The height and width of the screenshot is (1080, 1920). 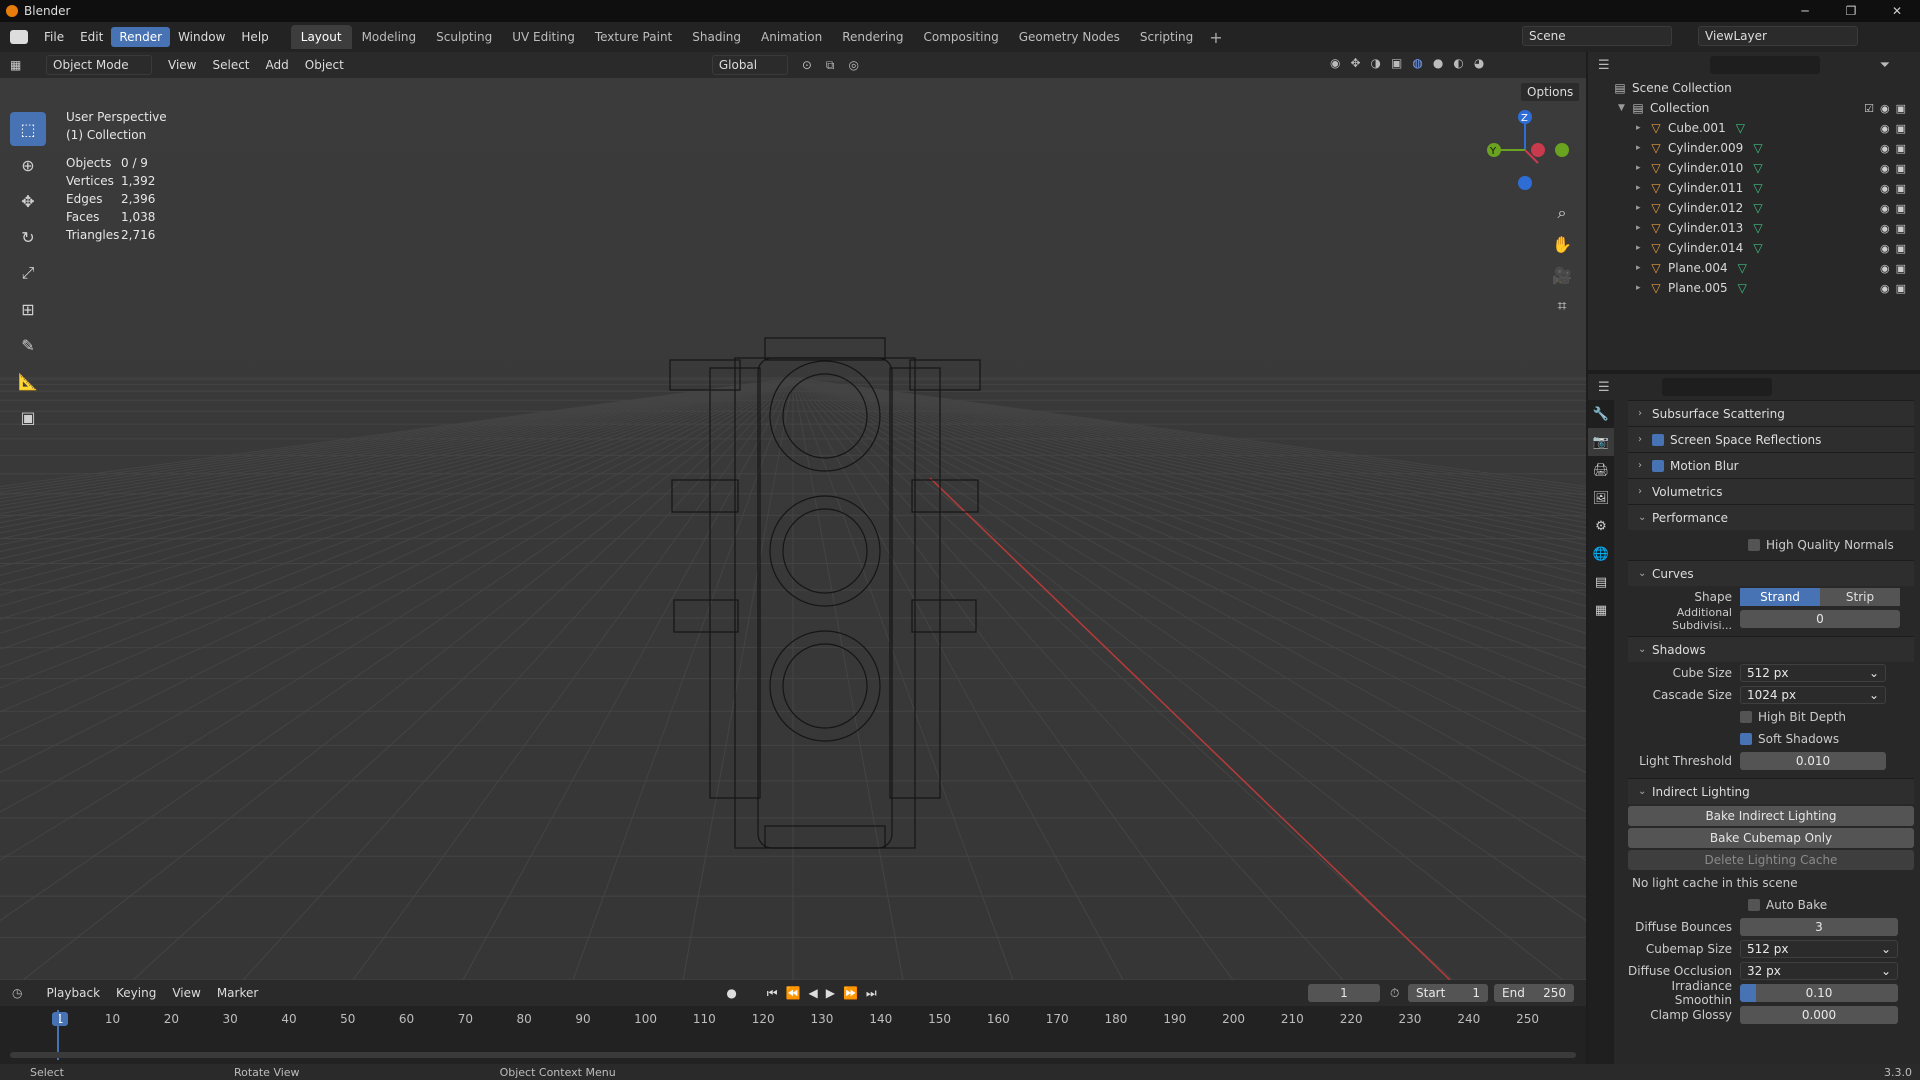 What do you see at coordinates (826, 993) in the screenshot?
I see `playback-controls-icon: ⏮⏪◀▶⏩⏭` at bounding box center [826, 993].